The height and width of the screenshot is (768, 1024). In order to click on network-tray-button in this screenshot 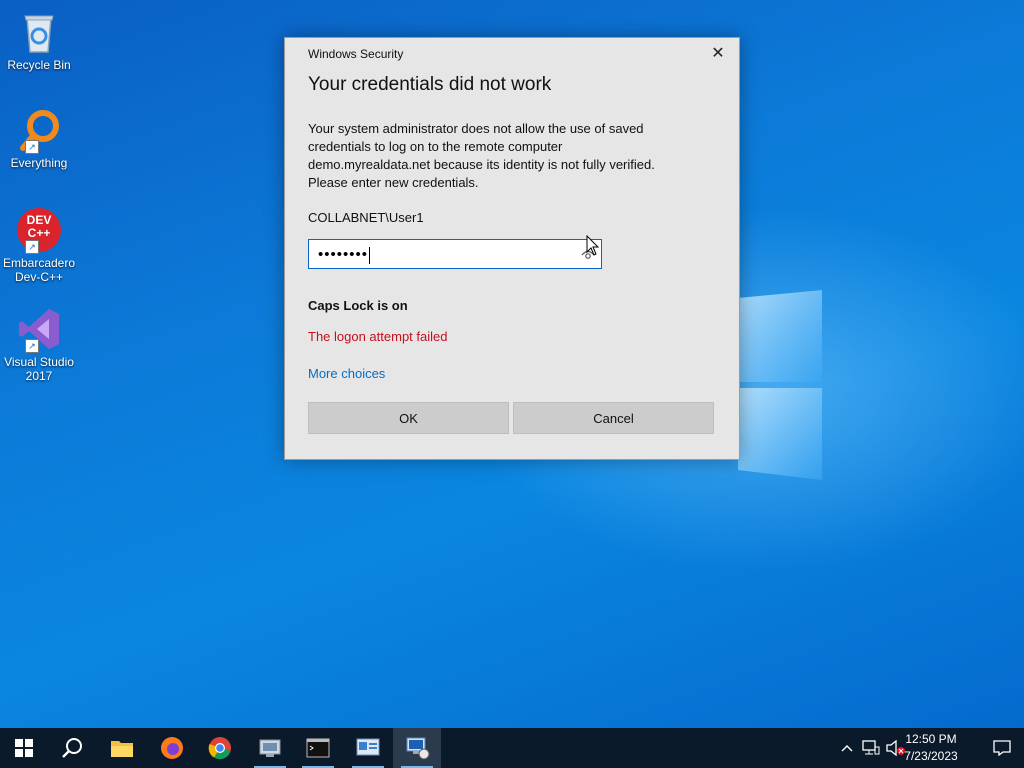, I will do `click(871, 748)`.